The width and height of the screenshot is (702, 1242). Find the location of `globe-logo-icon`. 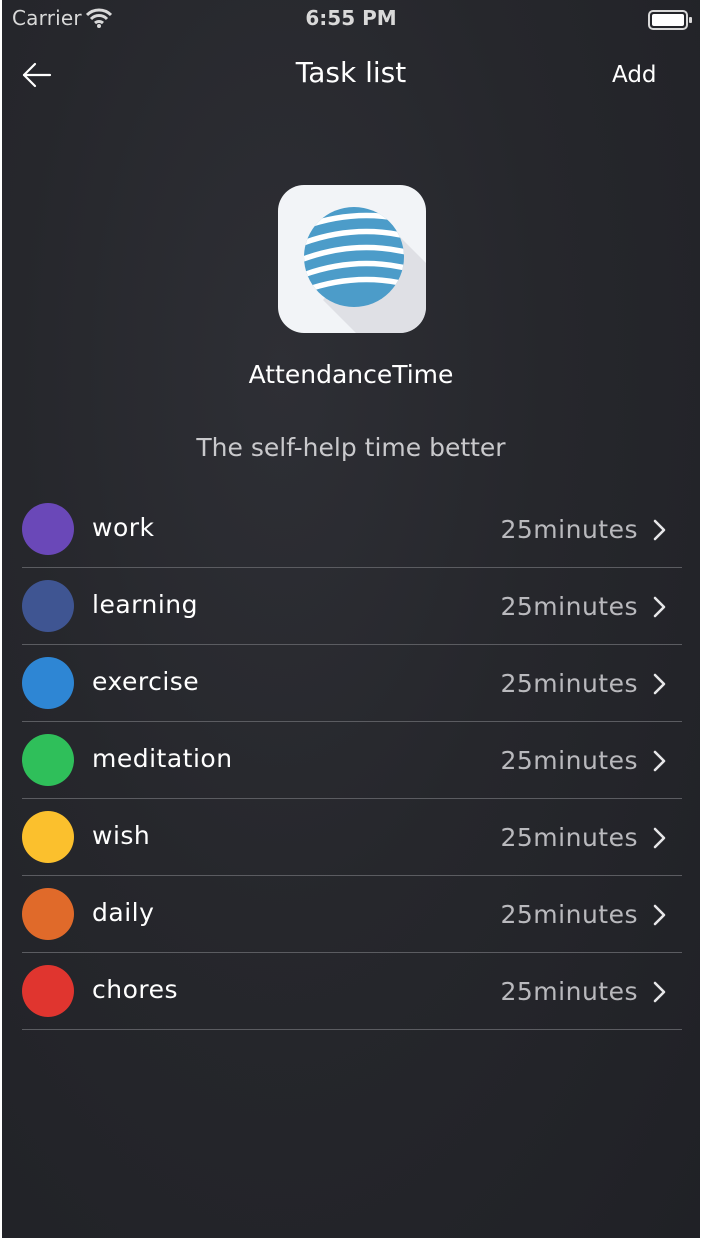

globe-logo-icon is located at coordinates (352, 259).